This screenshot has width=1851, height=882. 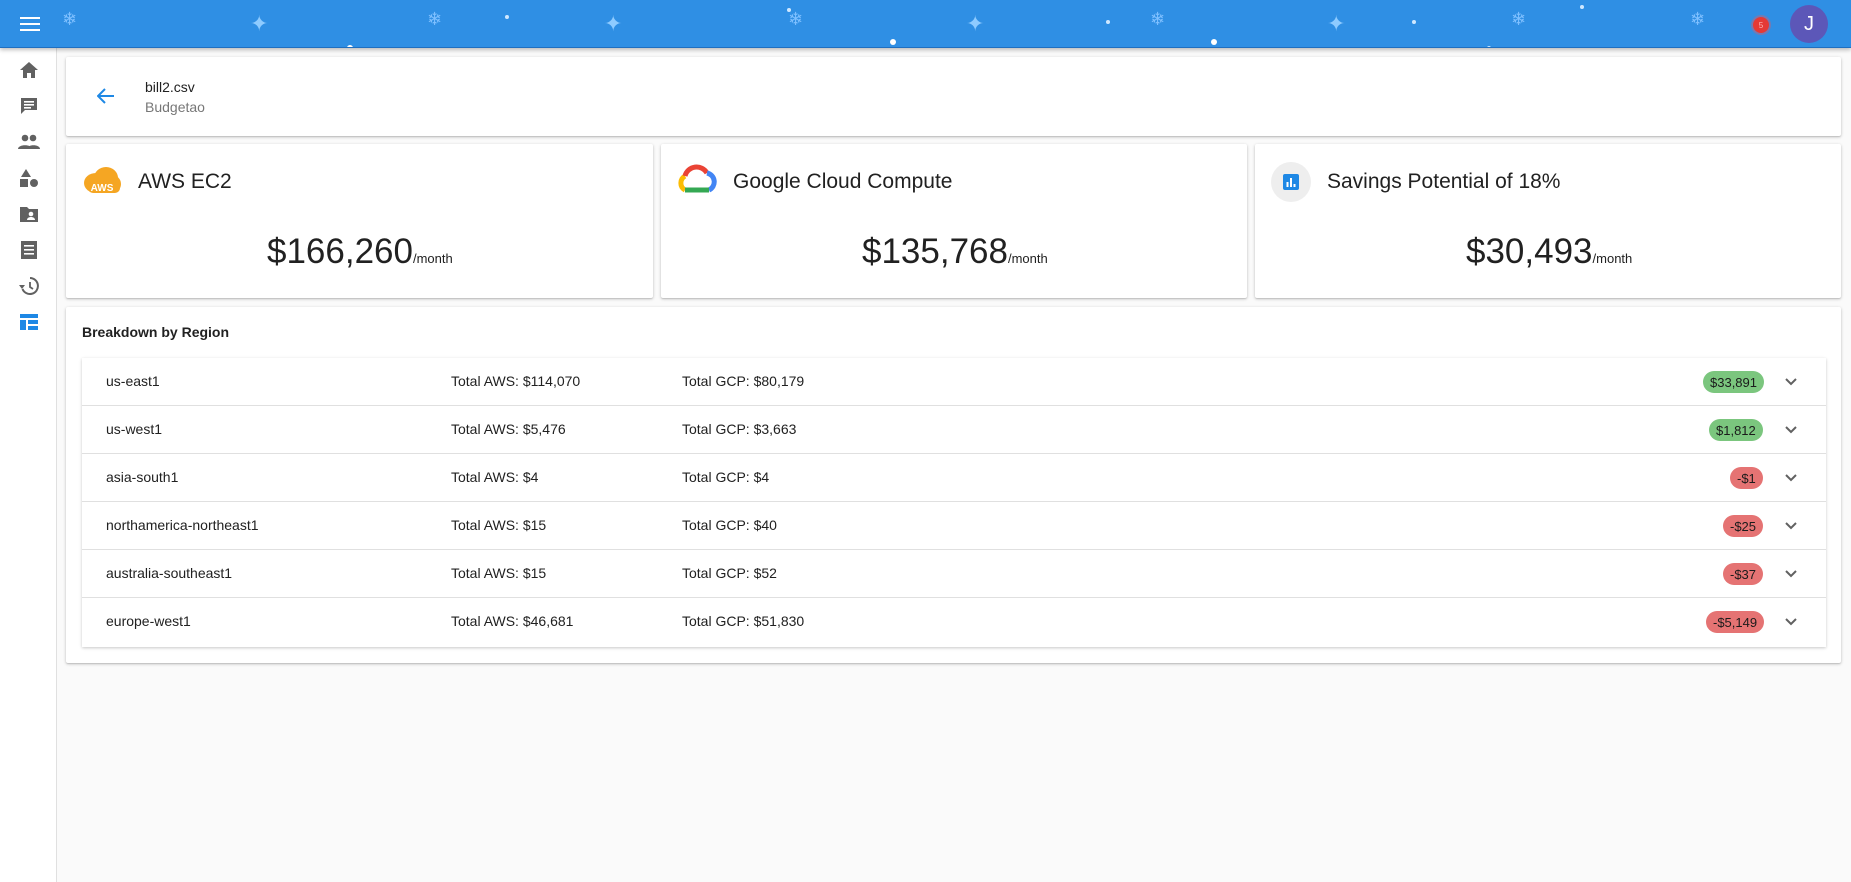 I want to click on nav-bills, so click(x=29, y=250).